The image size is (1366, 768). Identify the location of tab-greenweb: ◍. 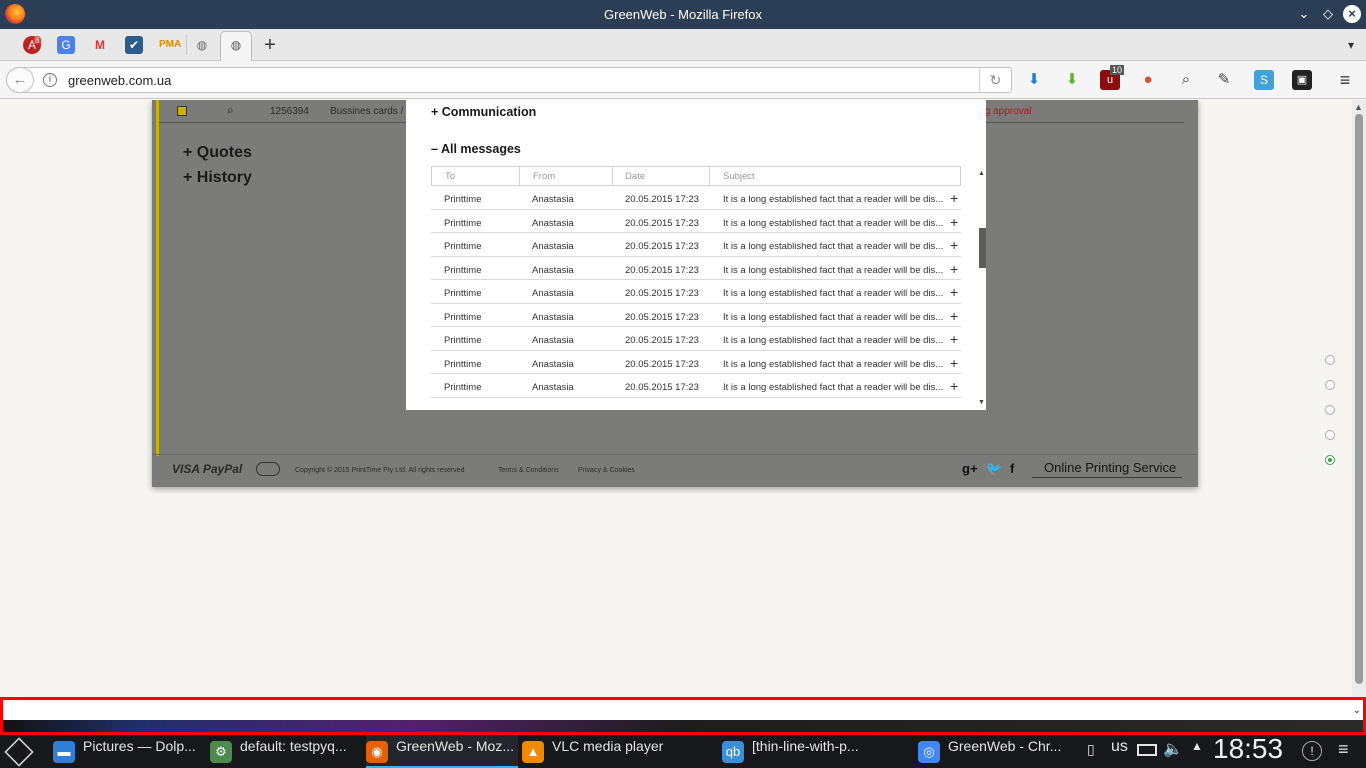
(236, 46).